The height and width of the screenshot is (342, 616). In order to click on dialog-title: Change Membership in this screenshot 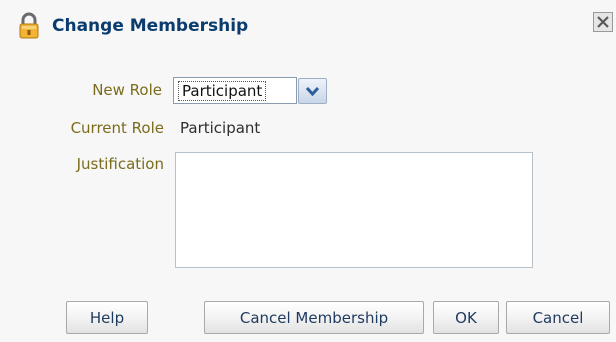, I will do `click(150, 26)`.